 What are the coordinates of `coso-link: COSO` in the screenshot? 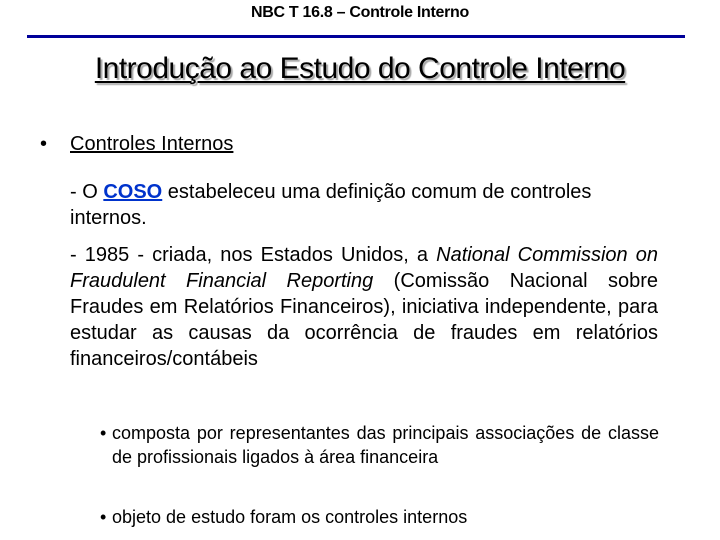 It's located at (132, 192).